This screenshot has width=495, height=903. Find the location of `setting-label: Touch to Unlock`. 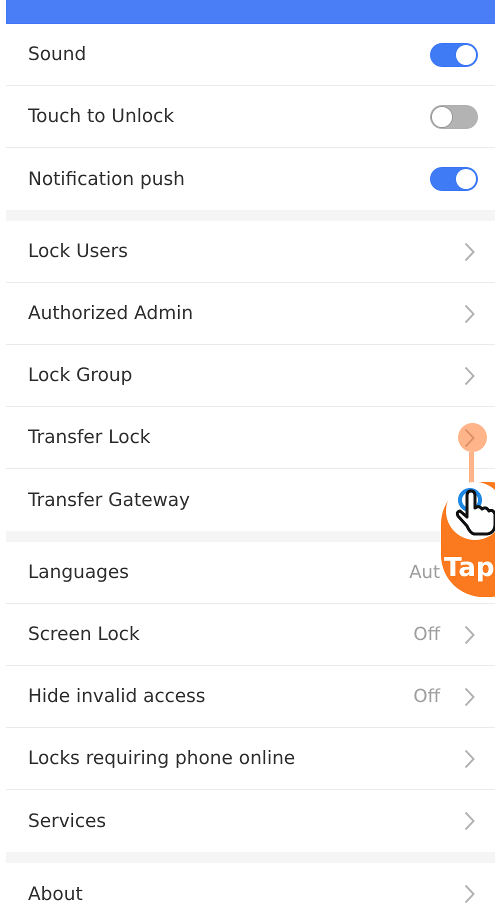

setting-label: Touch to Unlock is located at coordinates (102, 116).